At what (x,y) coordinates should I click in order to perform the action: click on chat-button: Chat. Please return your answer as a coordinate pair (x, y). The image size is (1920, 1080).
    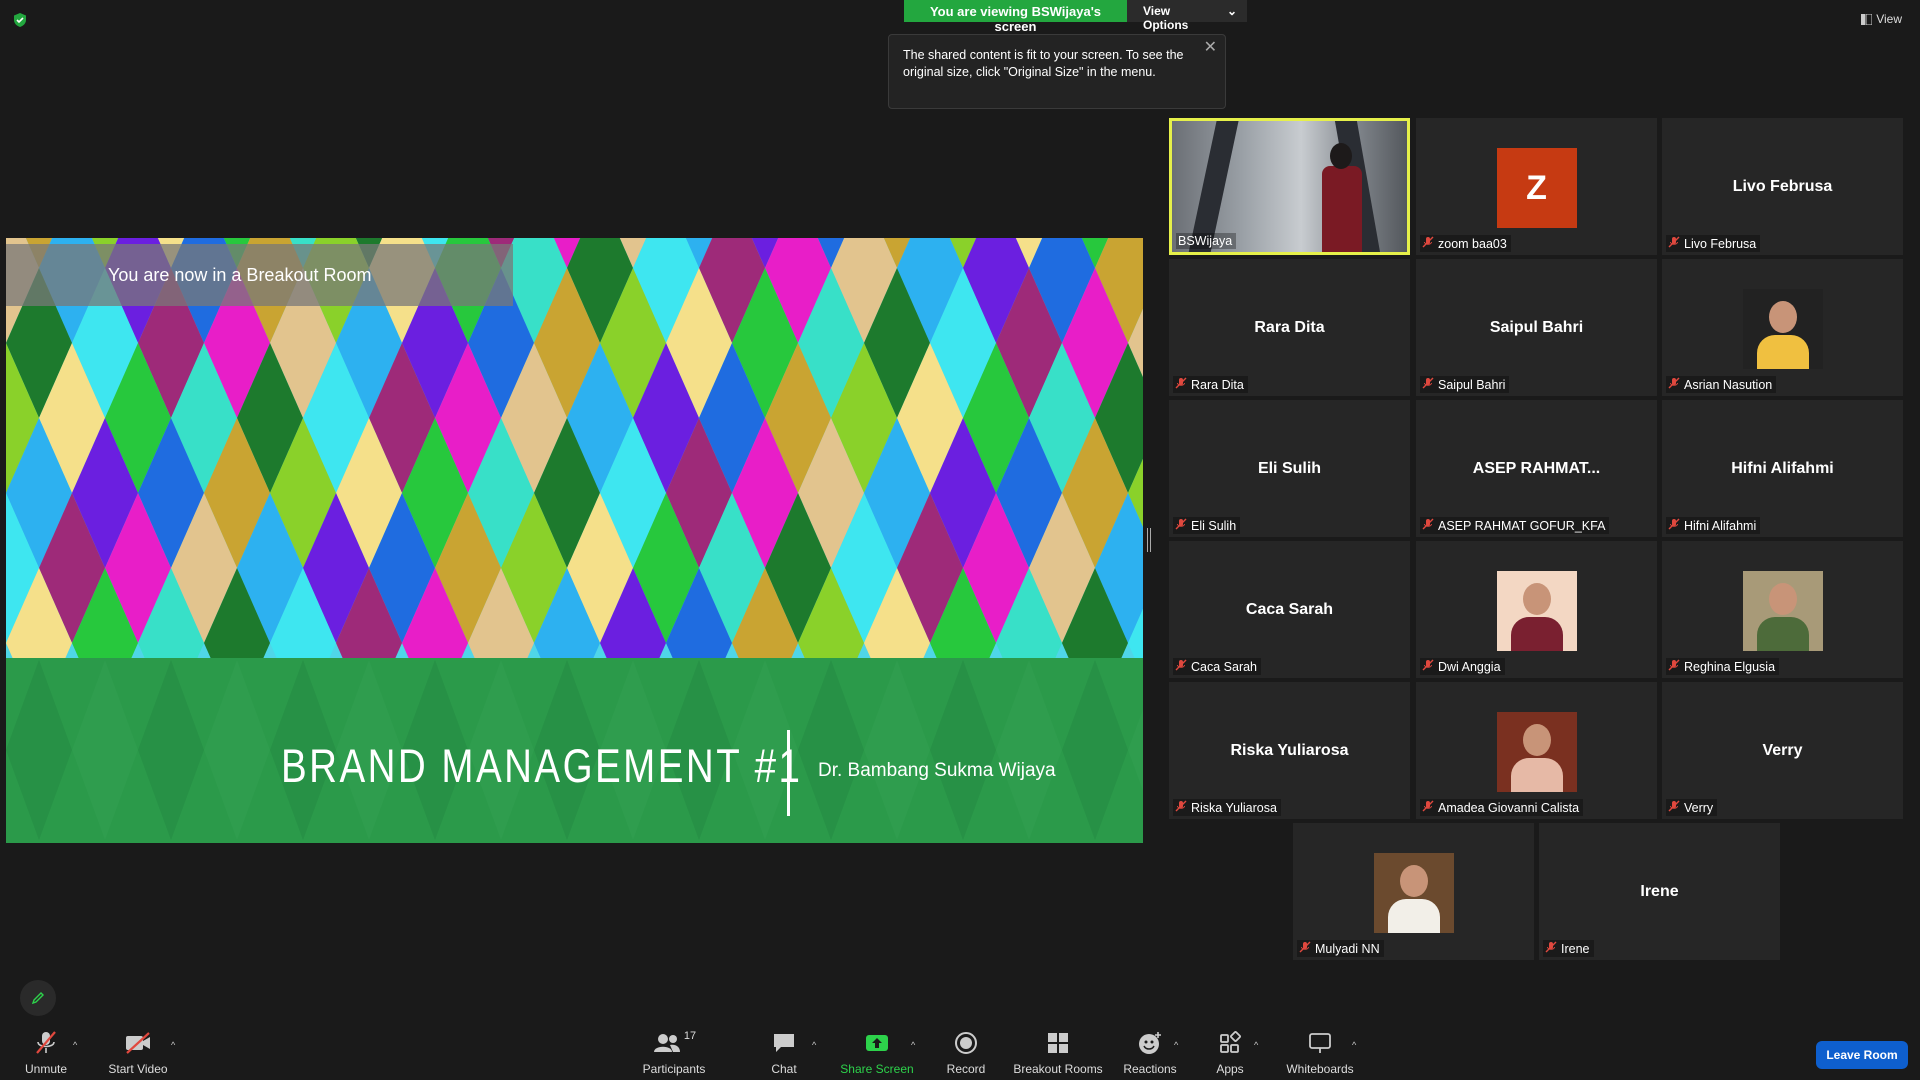
    Looking at the image, I should click on (784, 1053).